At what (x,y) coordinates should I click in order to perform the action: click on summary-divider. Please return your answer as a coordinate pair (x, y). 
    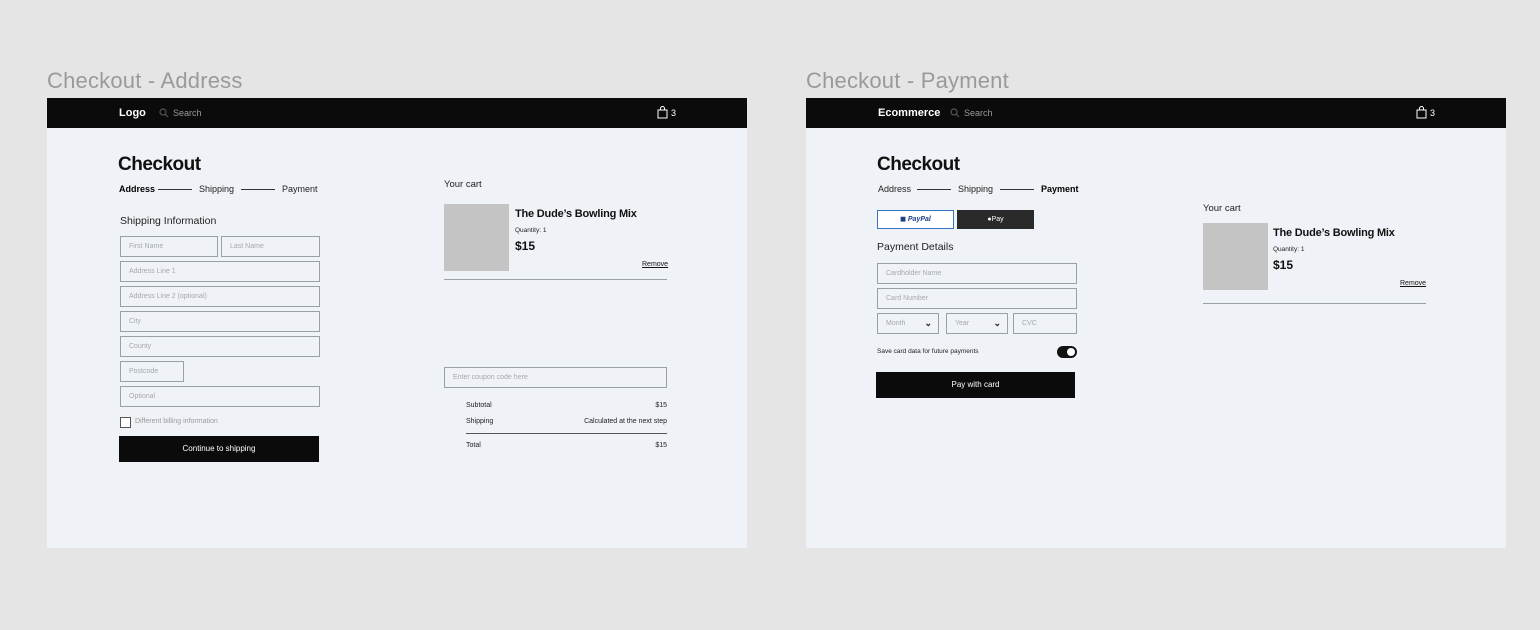
    Looking at the image, I should click on (566, 433).